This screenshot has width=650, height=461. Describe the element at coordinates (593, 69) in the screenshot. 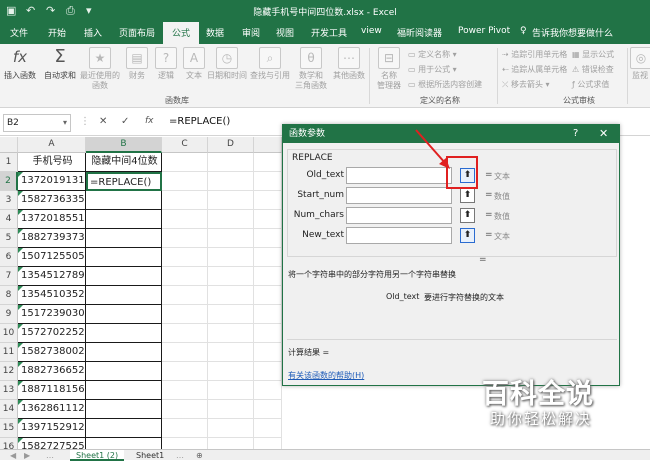

I see `error-checking-button: ⚠ 错误检查` at that location.